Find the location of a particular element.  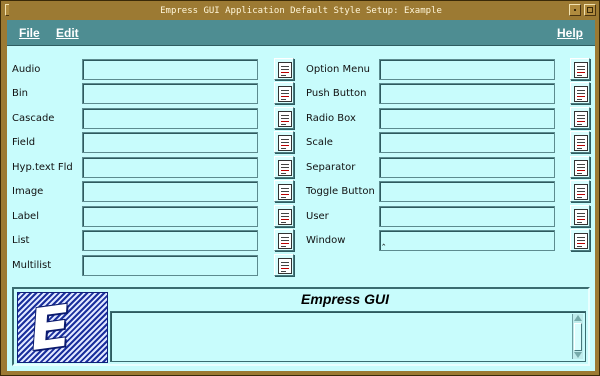

field-toggle-button is located at coordinates (467, 191).